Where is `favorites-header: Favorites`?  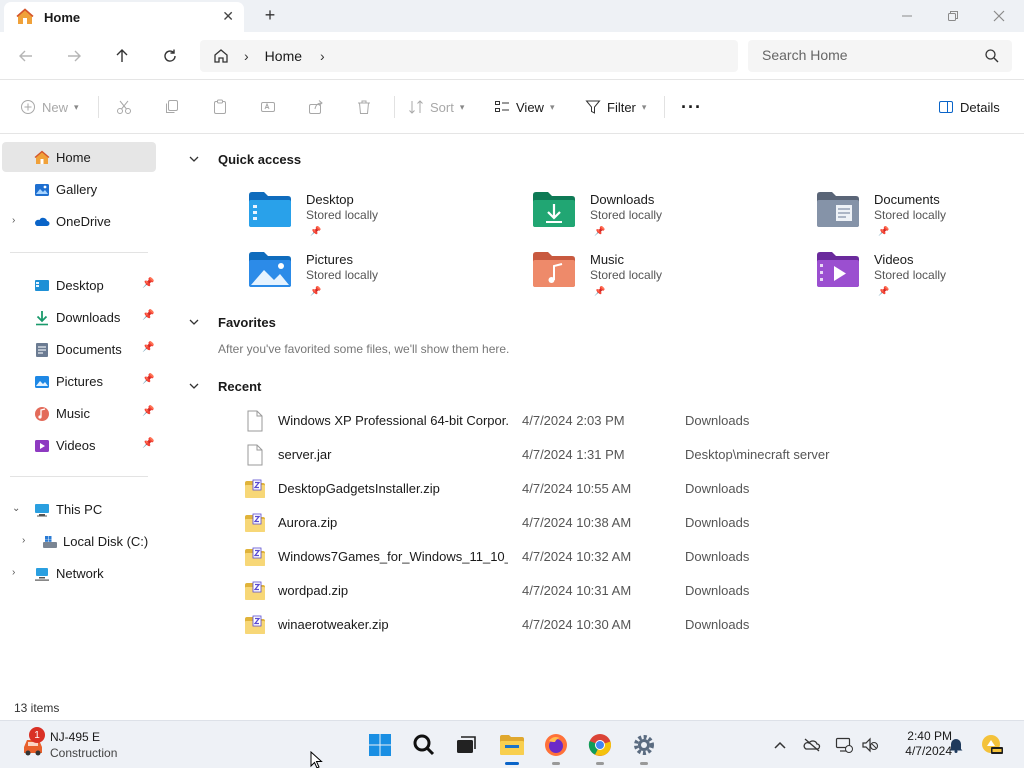
favorites-header: Favorites is located at coordinates (232, 322).